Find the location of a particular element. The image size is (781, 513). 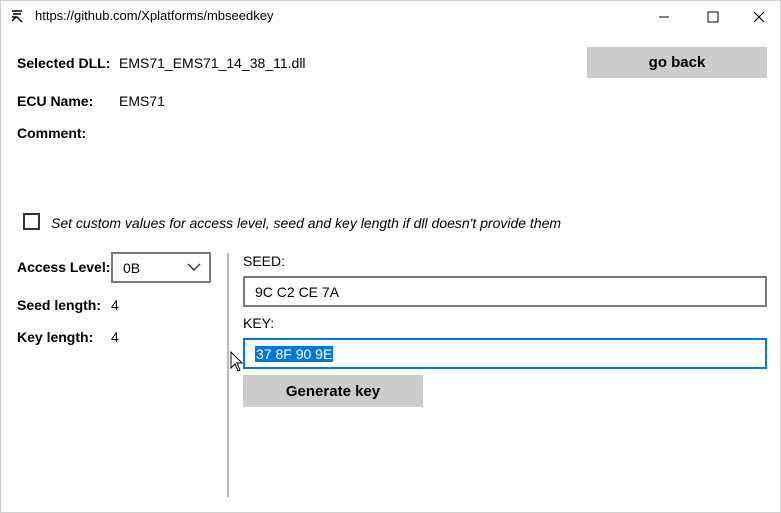

seed-input: 9C C2 CE 7A is located at coordinates (505, 291).